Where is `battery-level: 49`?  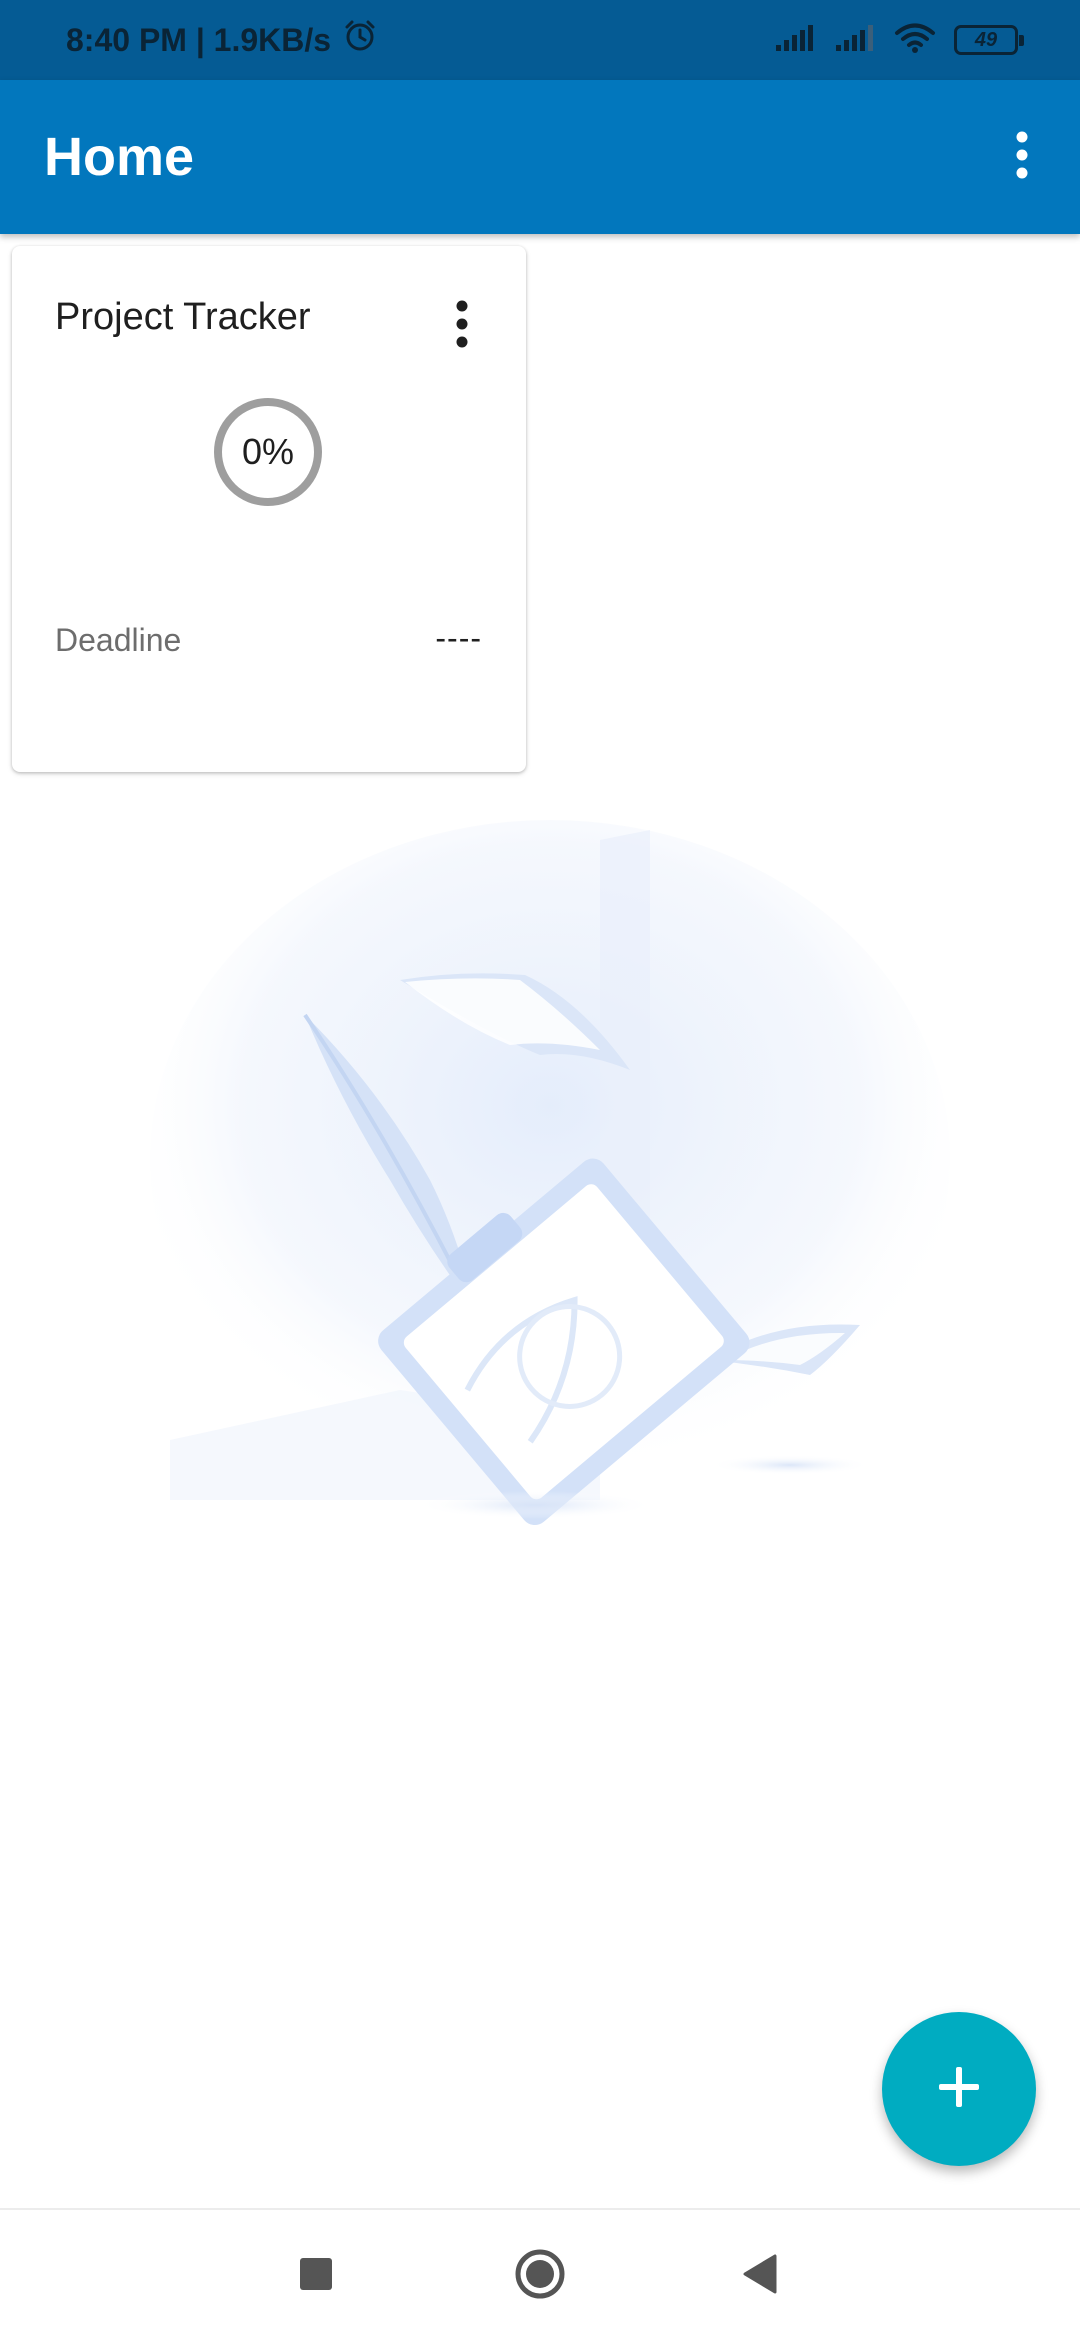 battery-level: 49 is located at coordinates (986, 39).